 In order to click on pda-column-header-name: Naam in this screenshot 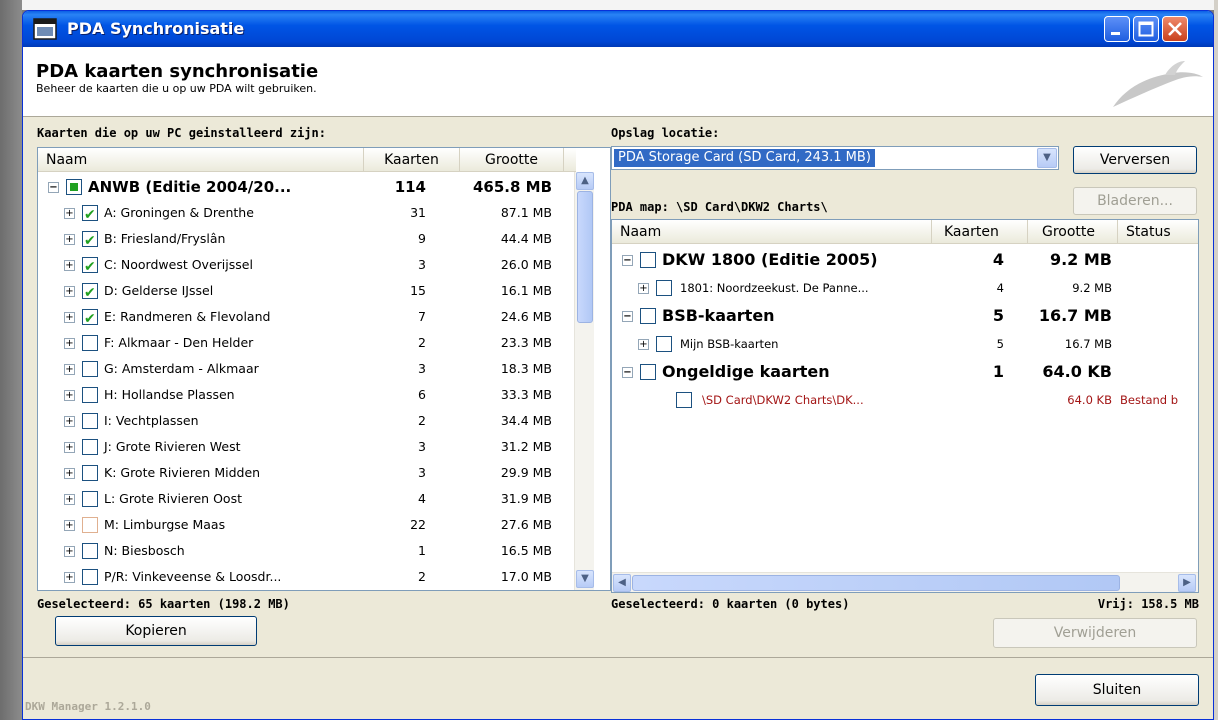, I will do `click(772, 232)`.